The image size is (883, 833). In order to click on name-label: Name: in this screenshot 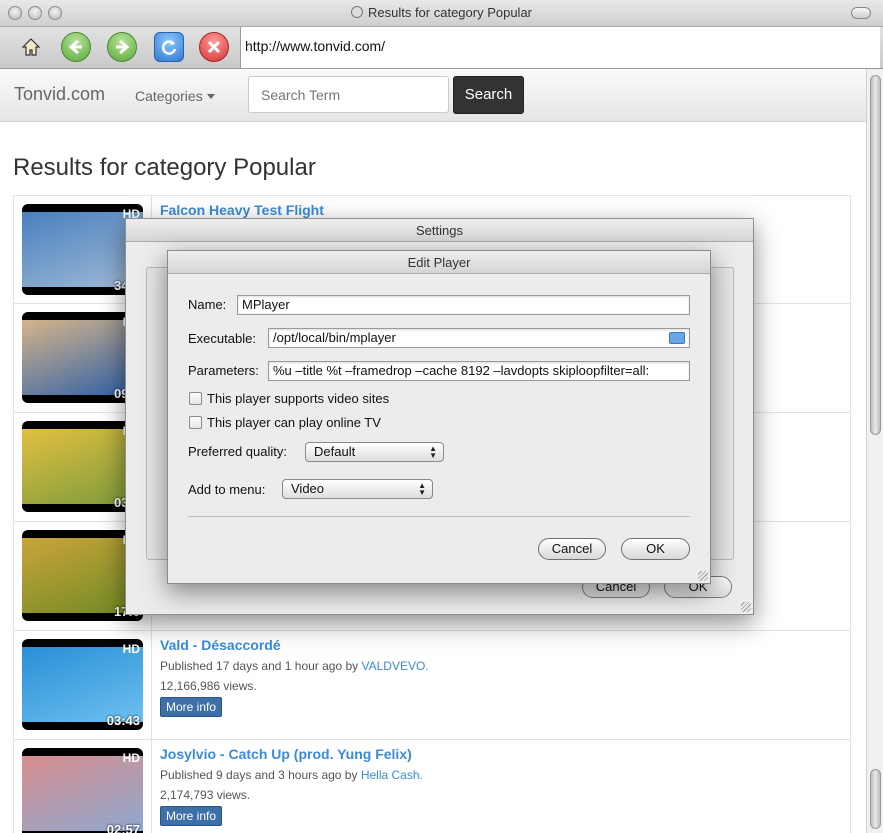, I will do `click(207, 304)`.